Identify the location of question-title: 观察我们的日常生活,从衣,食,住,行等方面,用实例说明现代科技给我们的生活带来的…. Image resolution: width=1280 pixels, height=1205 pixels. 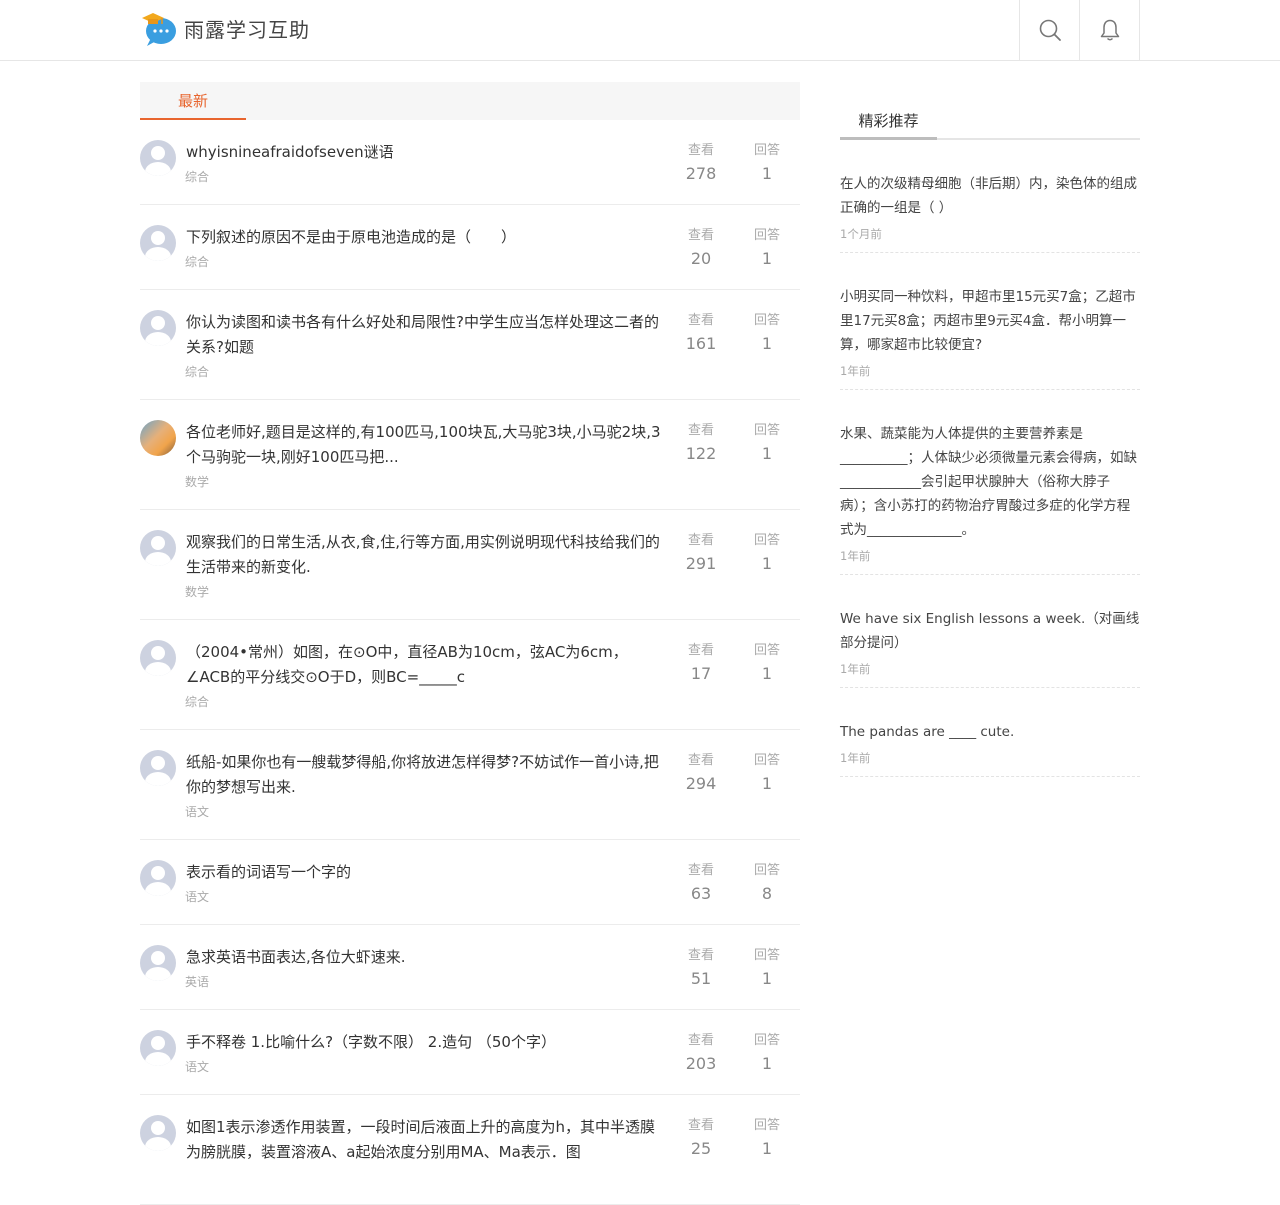
(428, 555).